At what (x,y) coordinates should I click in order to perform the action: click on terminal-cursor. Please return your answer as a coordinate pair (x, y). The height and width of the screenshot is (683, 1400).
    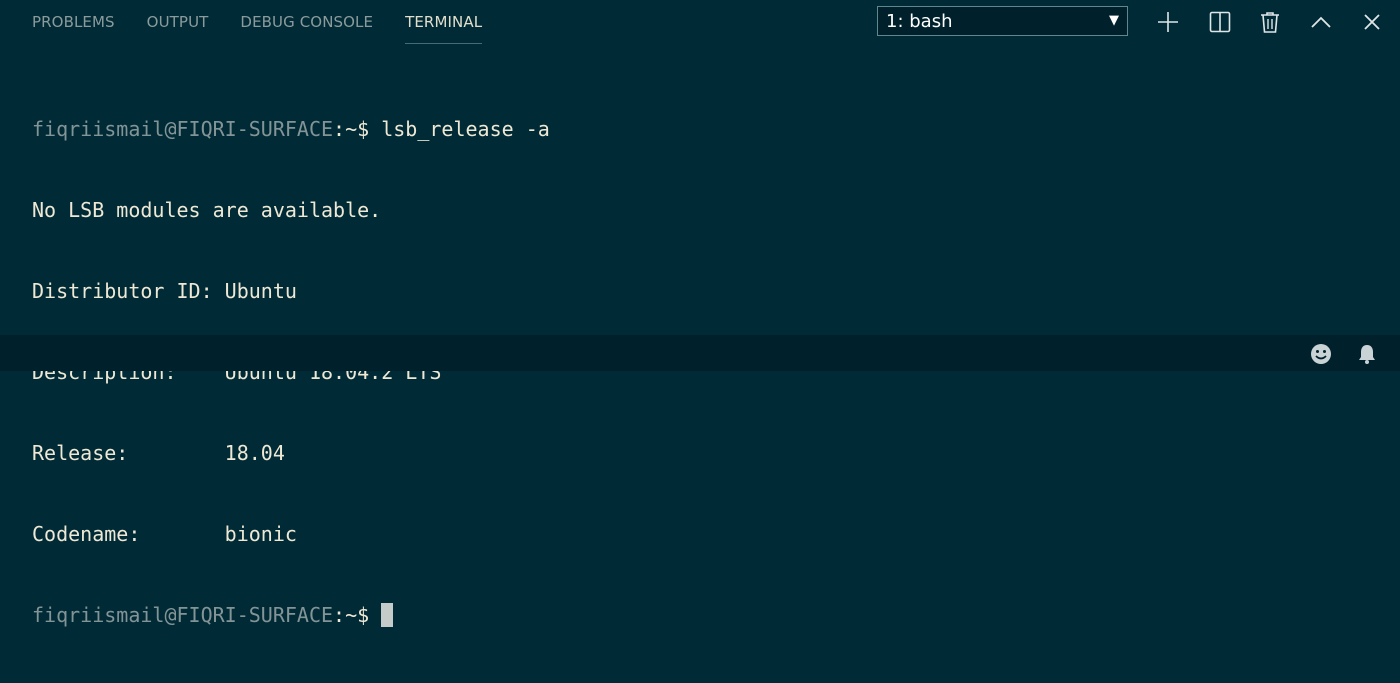
    Looking at the image, I should click on (387, 615).